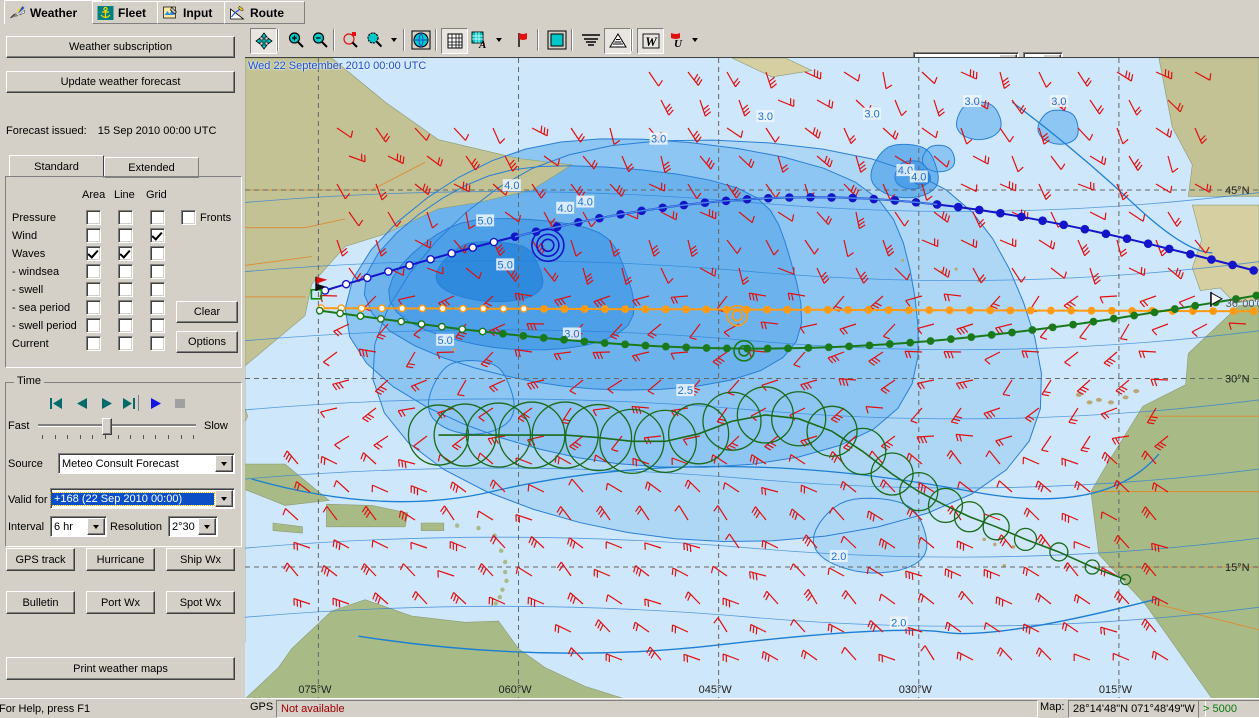 The image size is (1259, 718). What do you see at coordinates (350, 40) in the screenshot?
I see `zoom-select-icon` at bounding box center [350, 40].